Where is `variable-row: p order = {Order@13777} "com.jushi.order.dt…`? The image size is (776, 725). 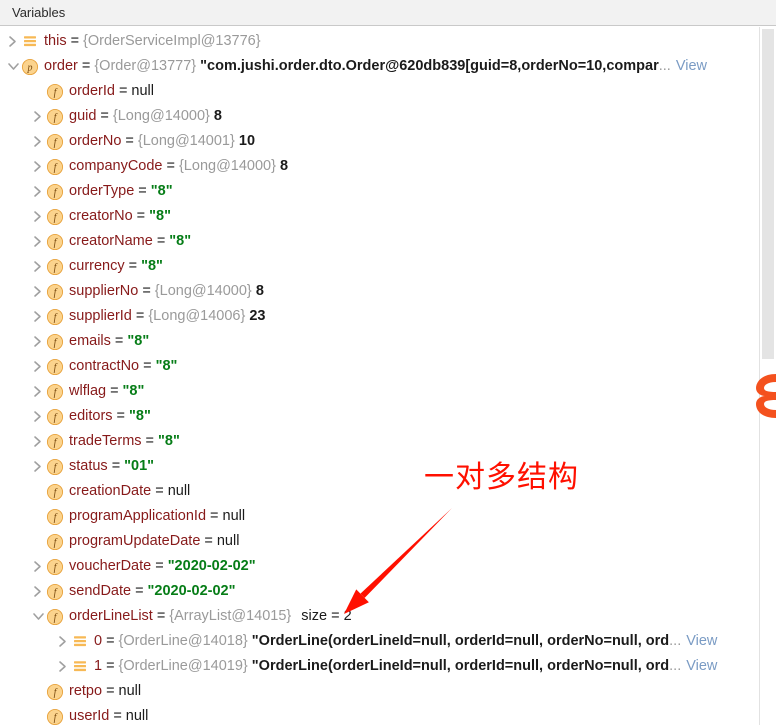
variable-row: p order = {Order@13777} "com.jushi.order.dt… is located at coordinates (388, 66).